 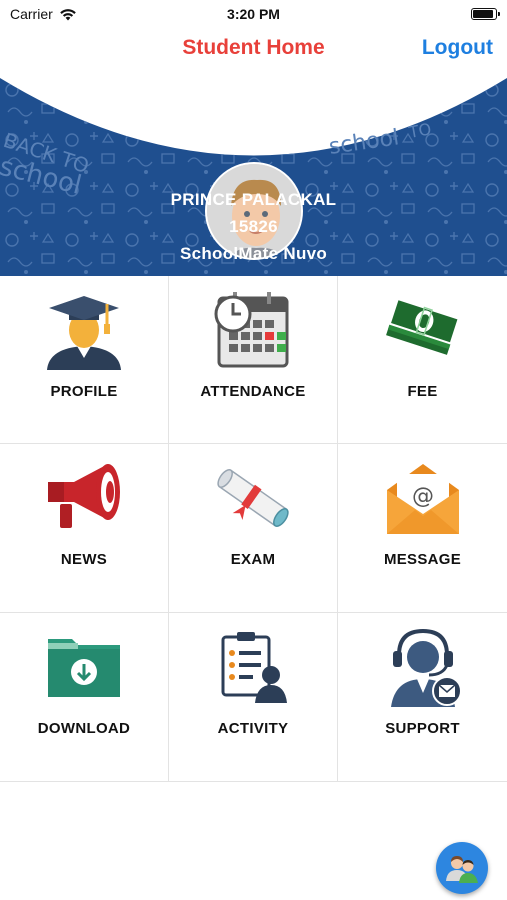 What do you see at coordinates (253, 667) in the screenshot?
I see `clipboard-person-icon` at bounding box center [253, 667].